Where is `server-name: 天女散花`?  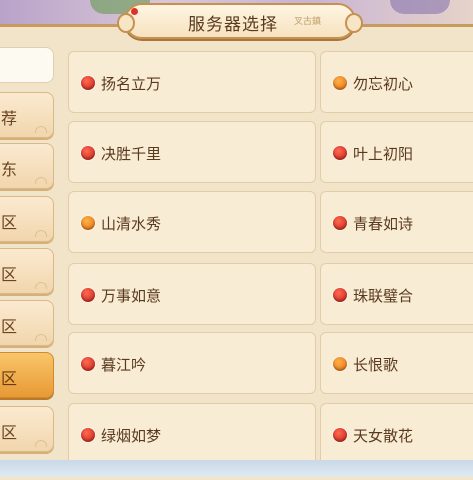
server-name: 天女散花 is located at coordinates (383, 436).